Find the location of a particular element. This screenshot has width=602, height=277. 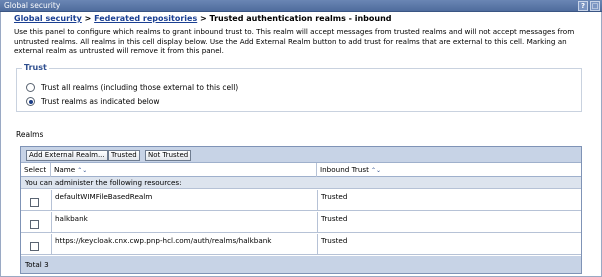

table-row: defaultWIMFileBasedRealm Trusted is located at coordinates (301, 200).